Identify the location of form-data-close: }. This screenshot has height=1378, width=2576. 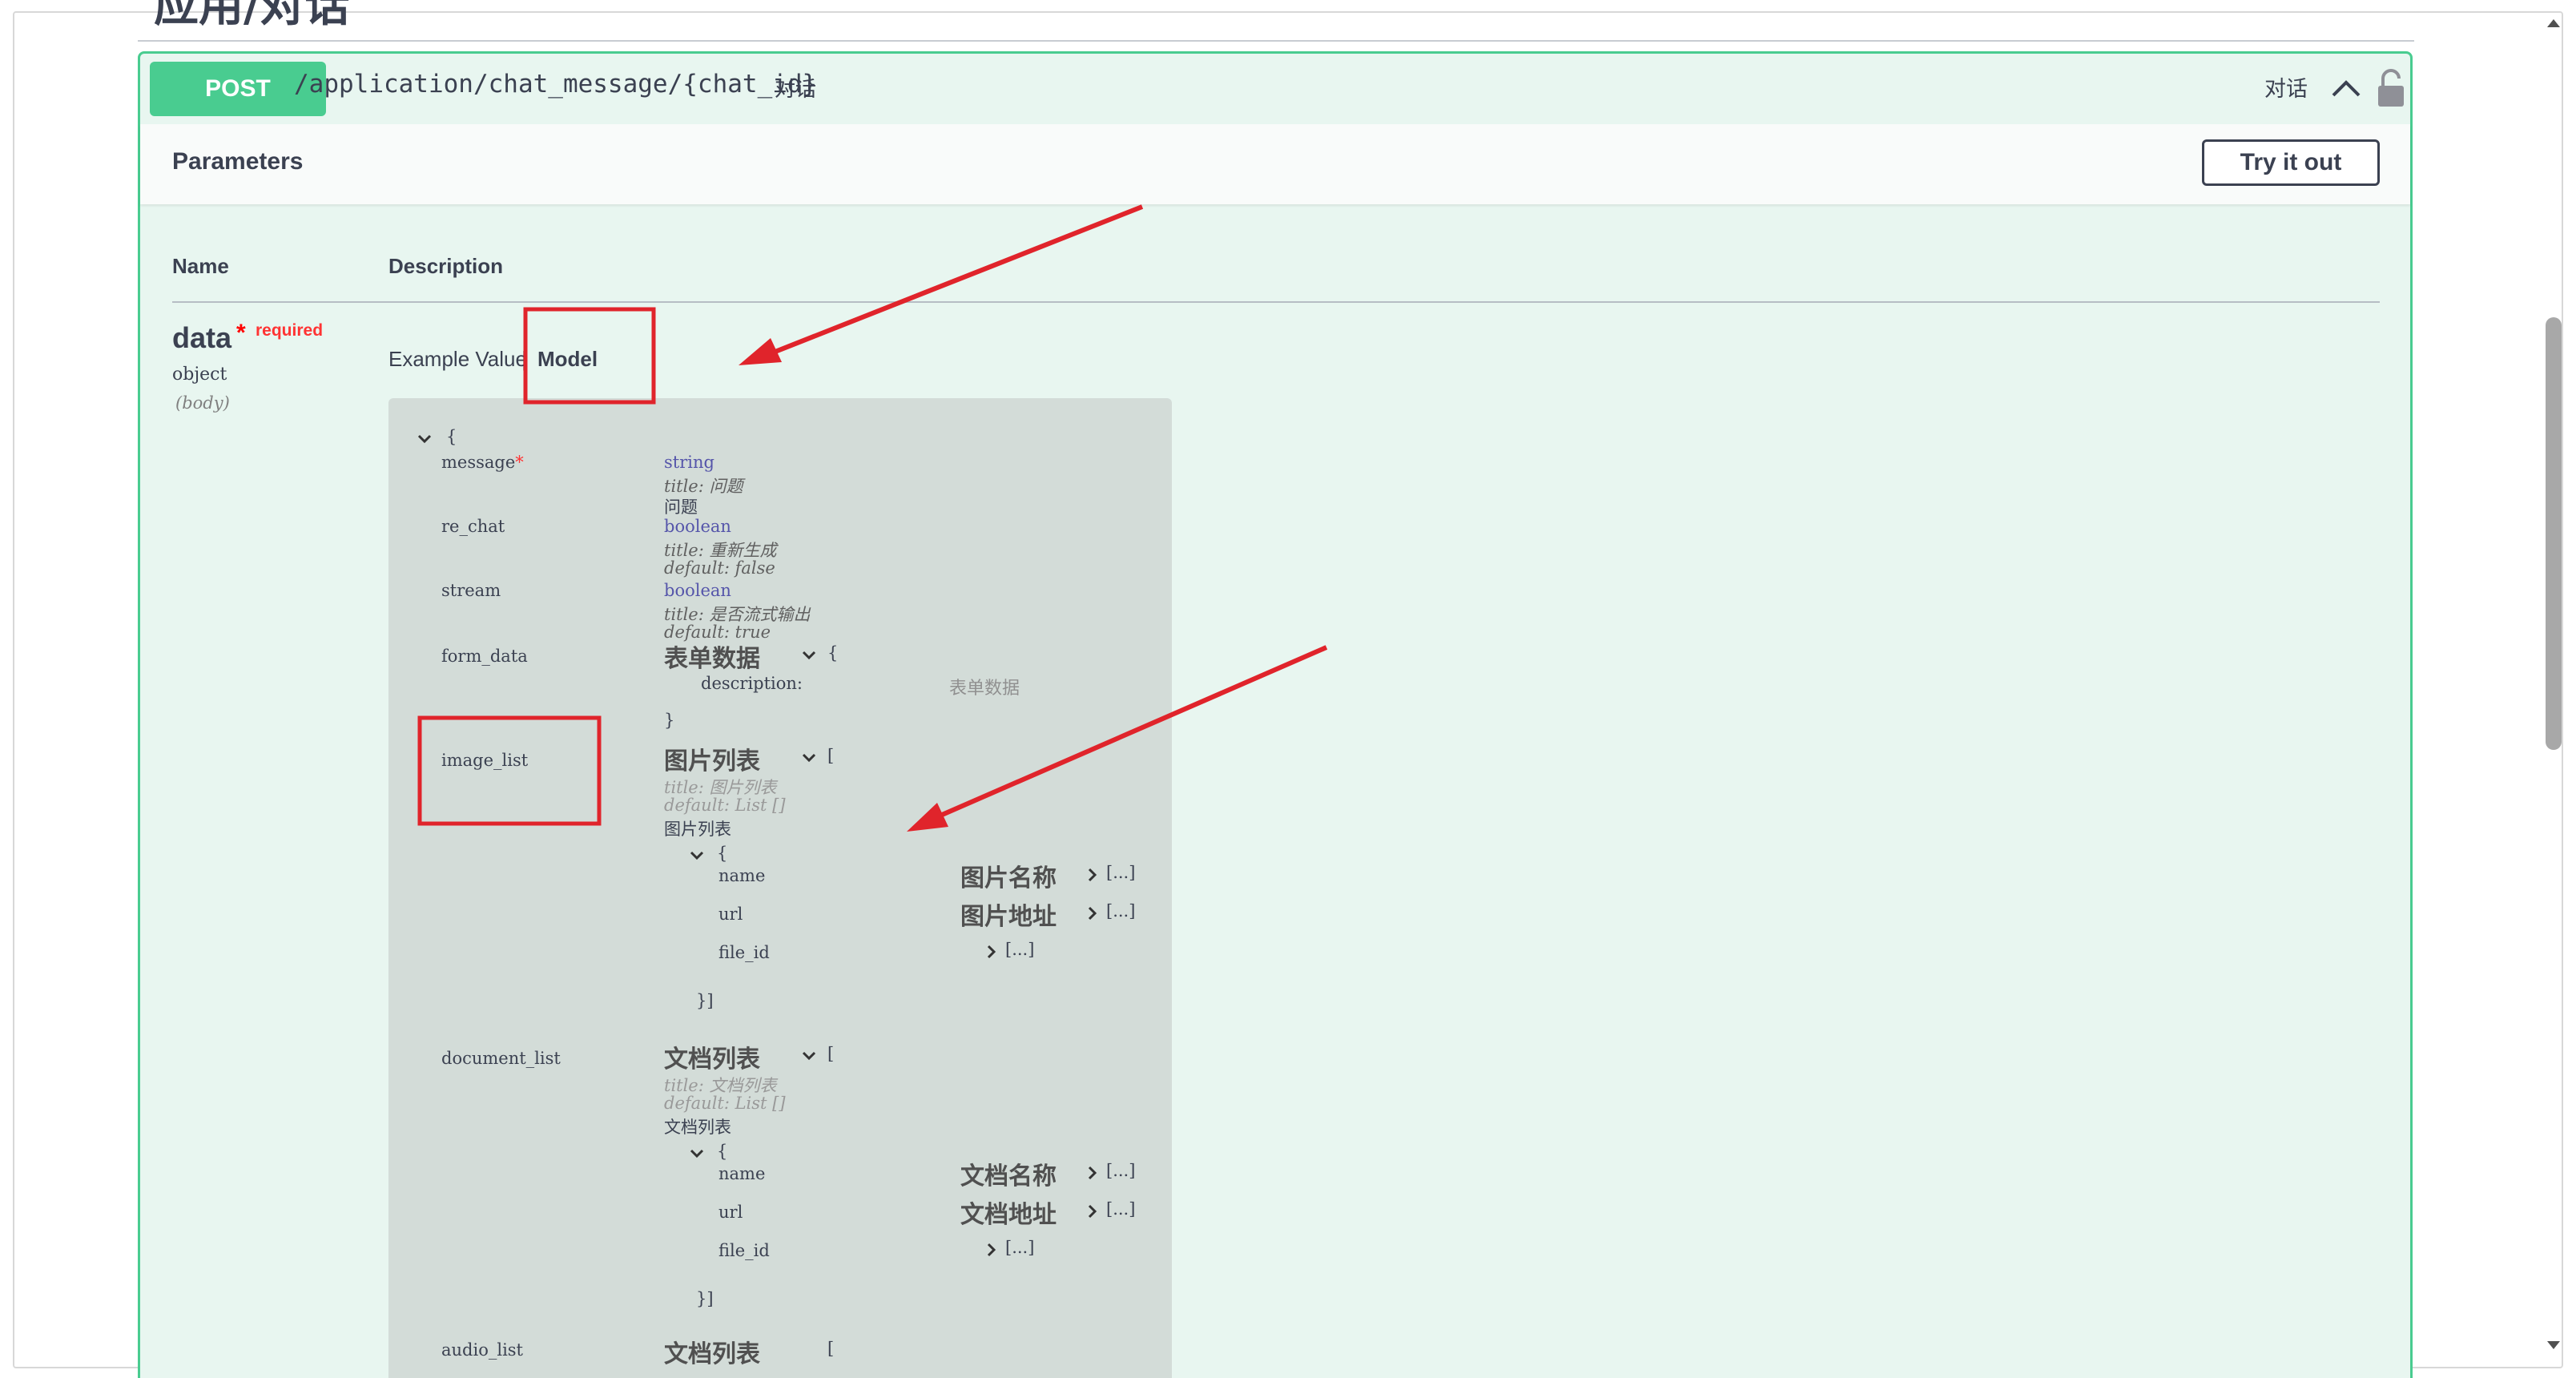
(670, 721).